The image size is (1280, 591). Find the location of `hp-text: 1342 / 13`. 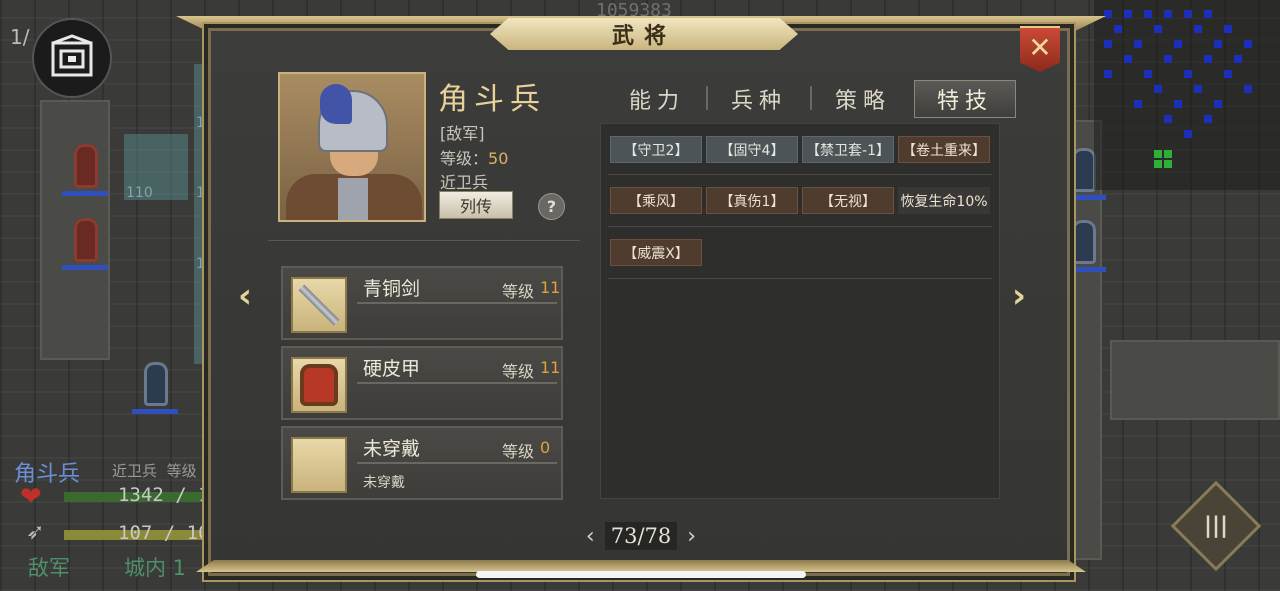

hp-text: 1342 / 13 is located at coordinates (169, 495).